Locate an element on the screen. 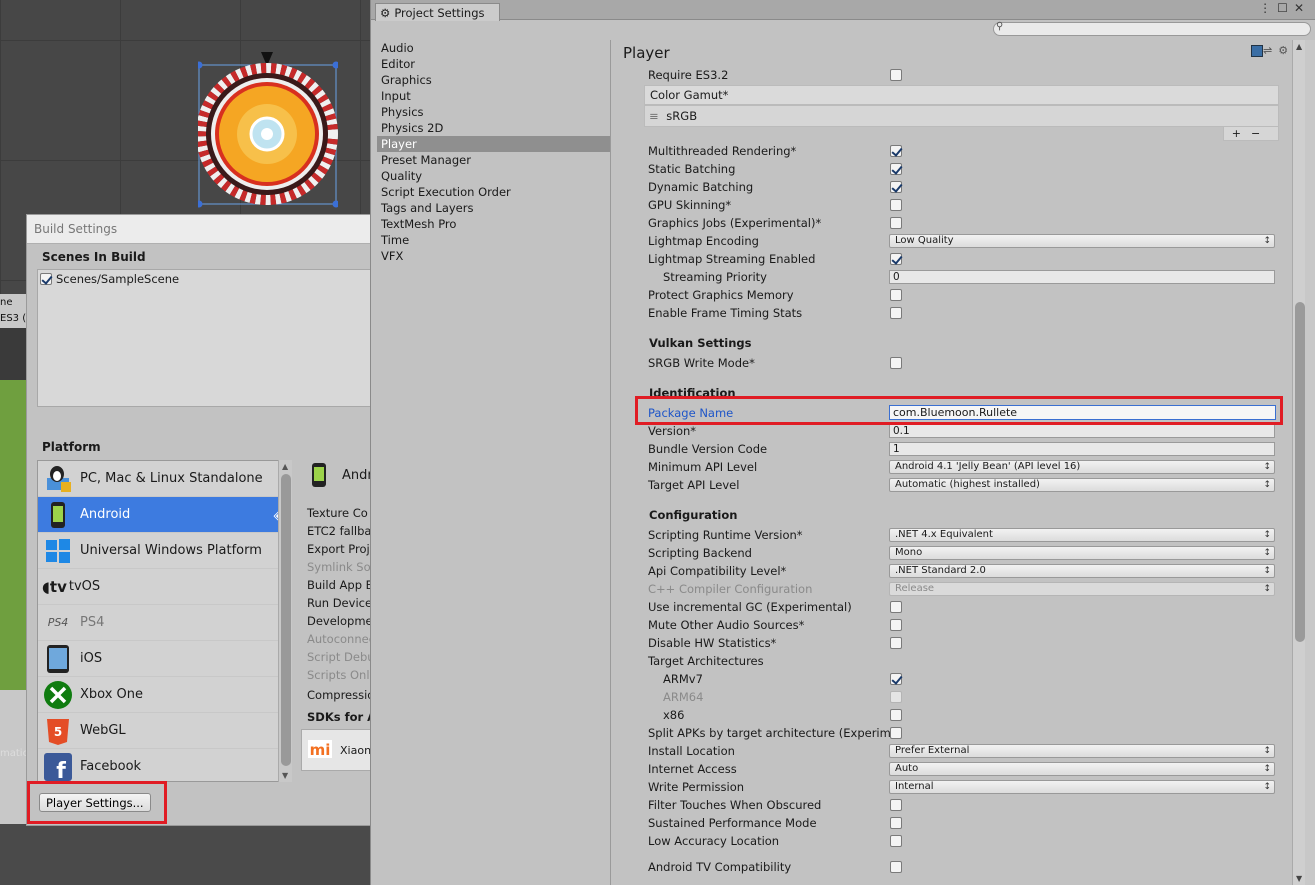  xiaomi-icon: mi is located at coordinates (320, 750).